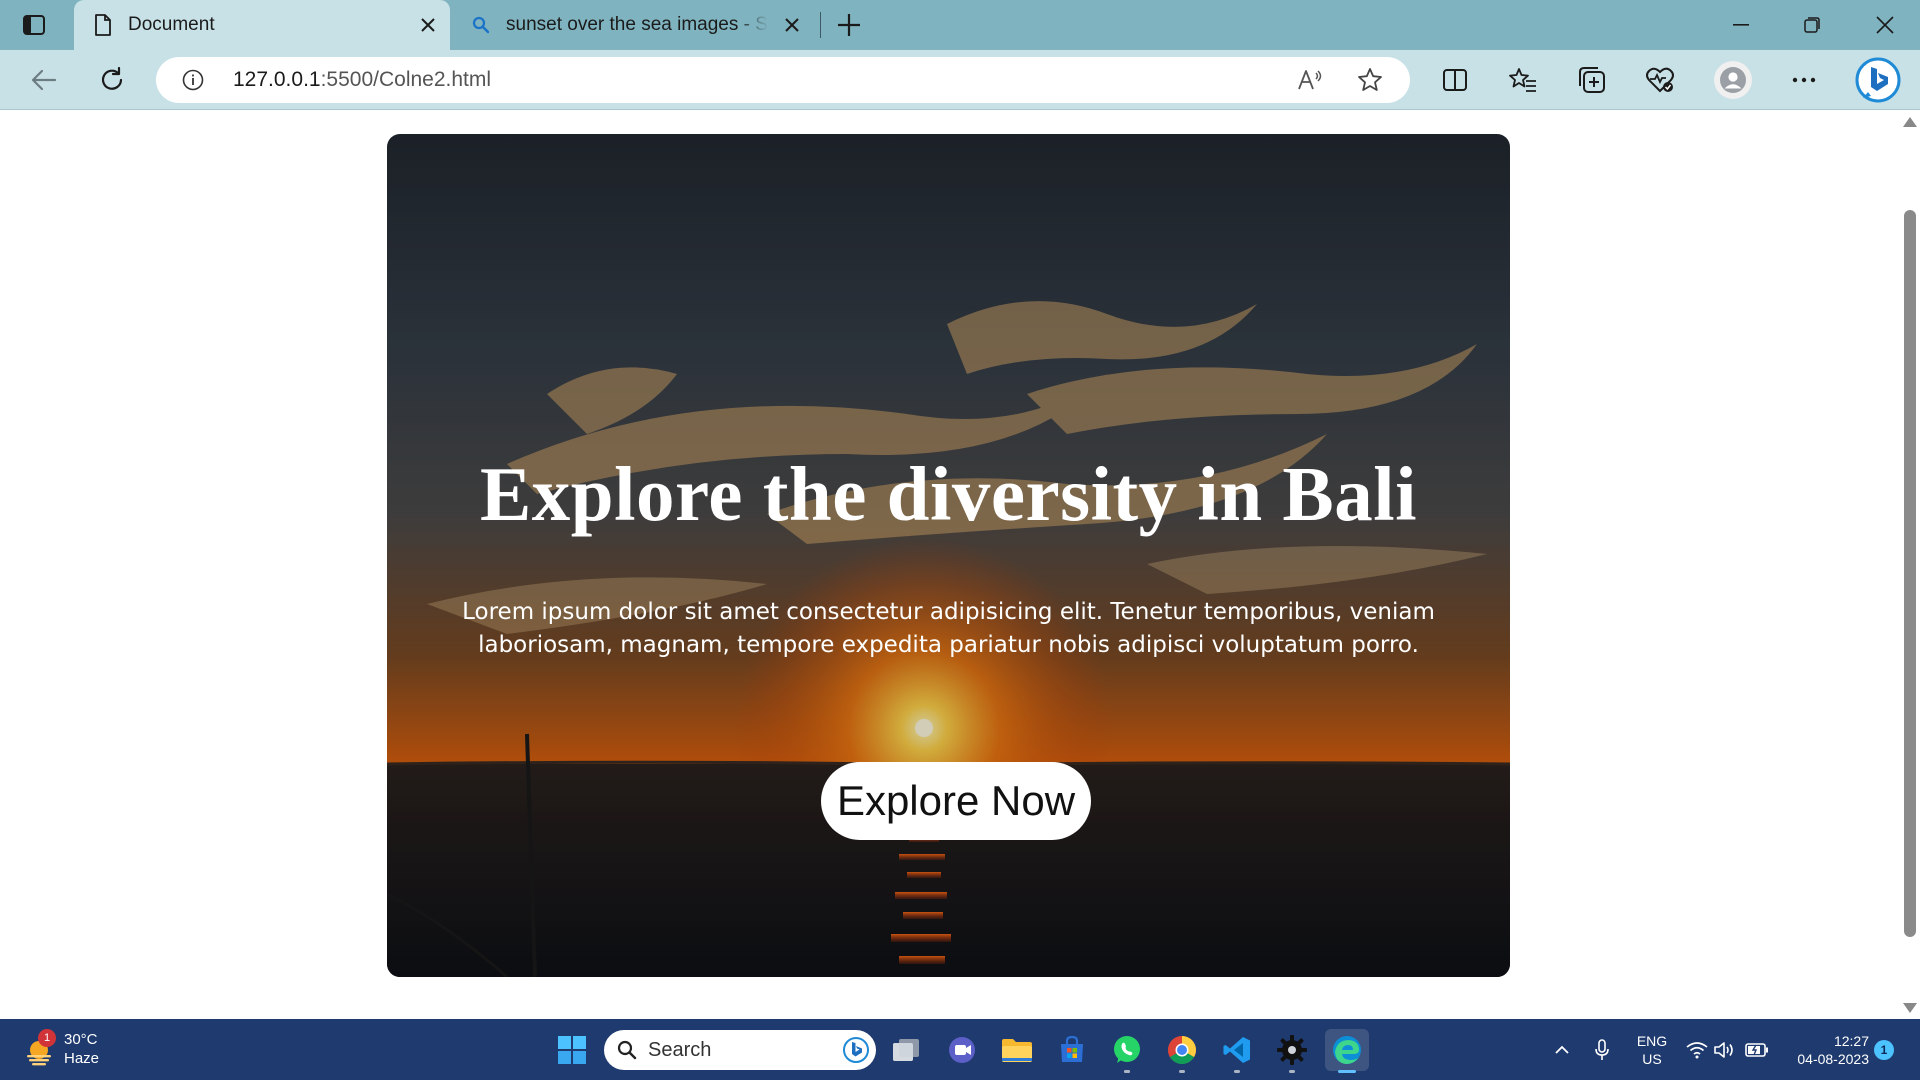  What do you see at coordinates (1562, 1049) in the screenshot?
I see `chevron-up-icon` at bounding box center [1562, 1049].